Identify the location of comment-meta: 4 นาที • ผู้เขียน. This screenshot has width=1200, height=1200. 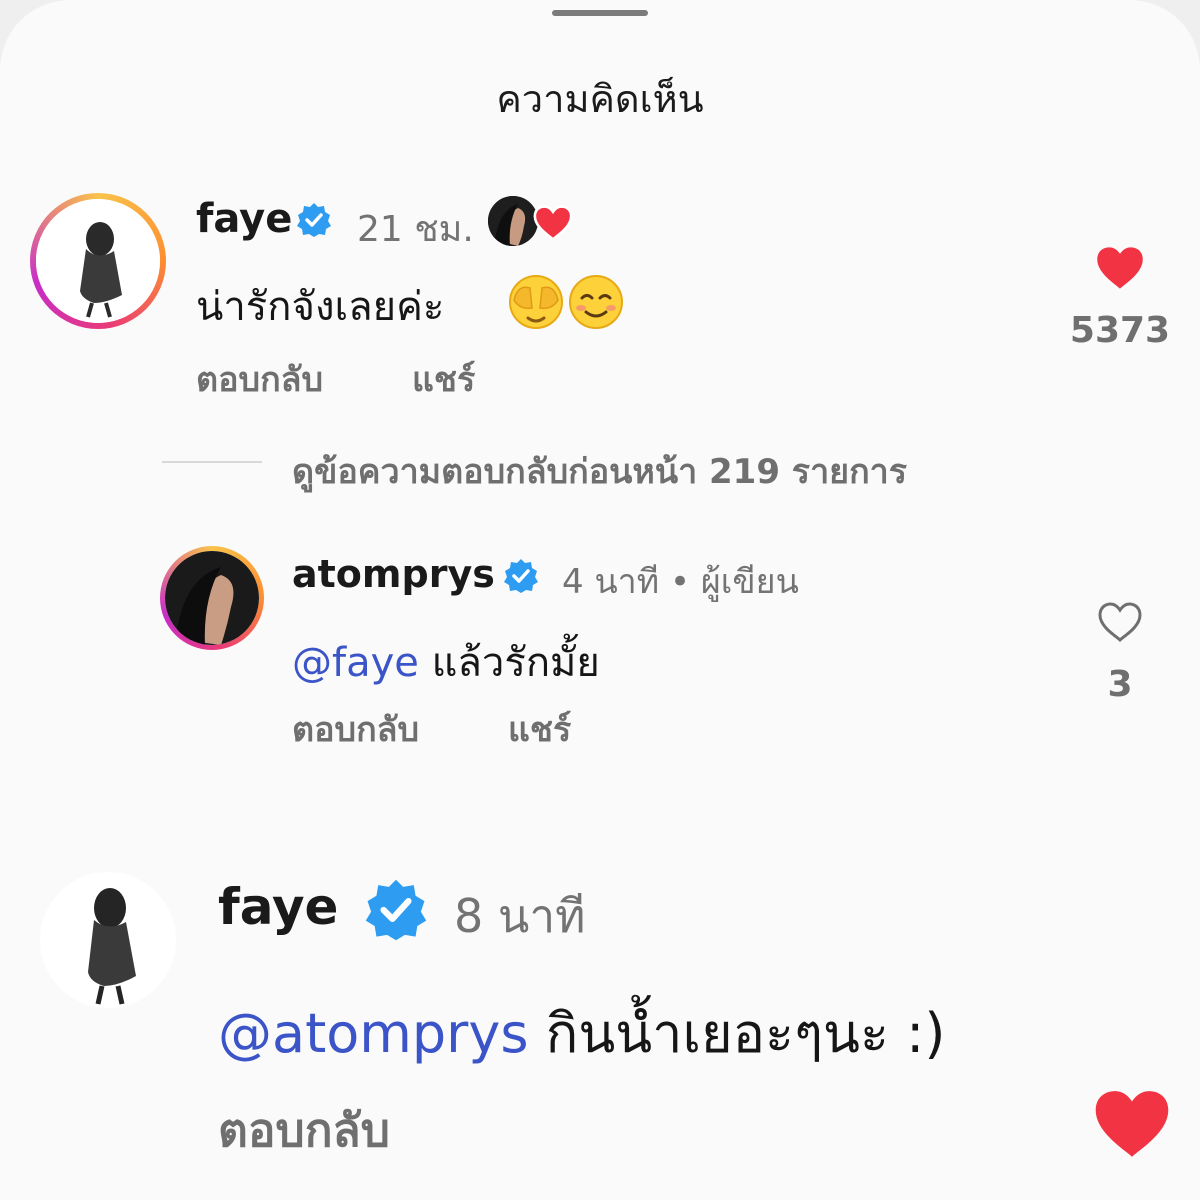
(680, 581).